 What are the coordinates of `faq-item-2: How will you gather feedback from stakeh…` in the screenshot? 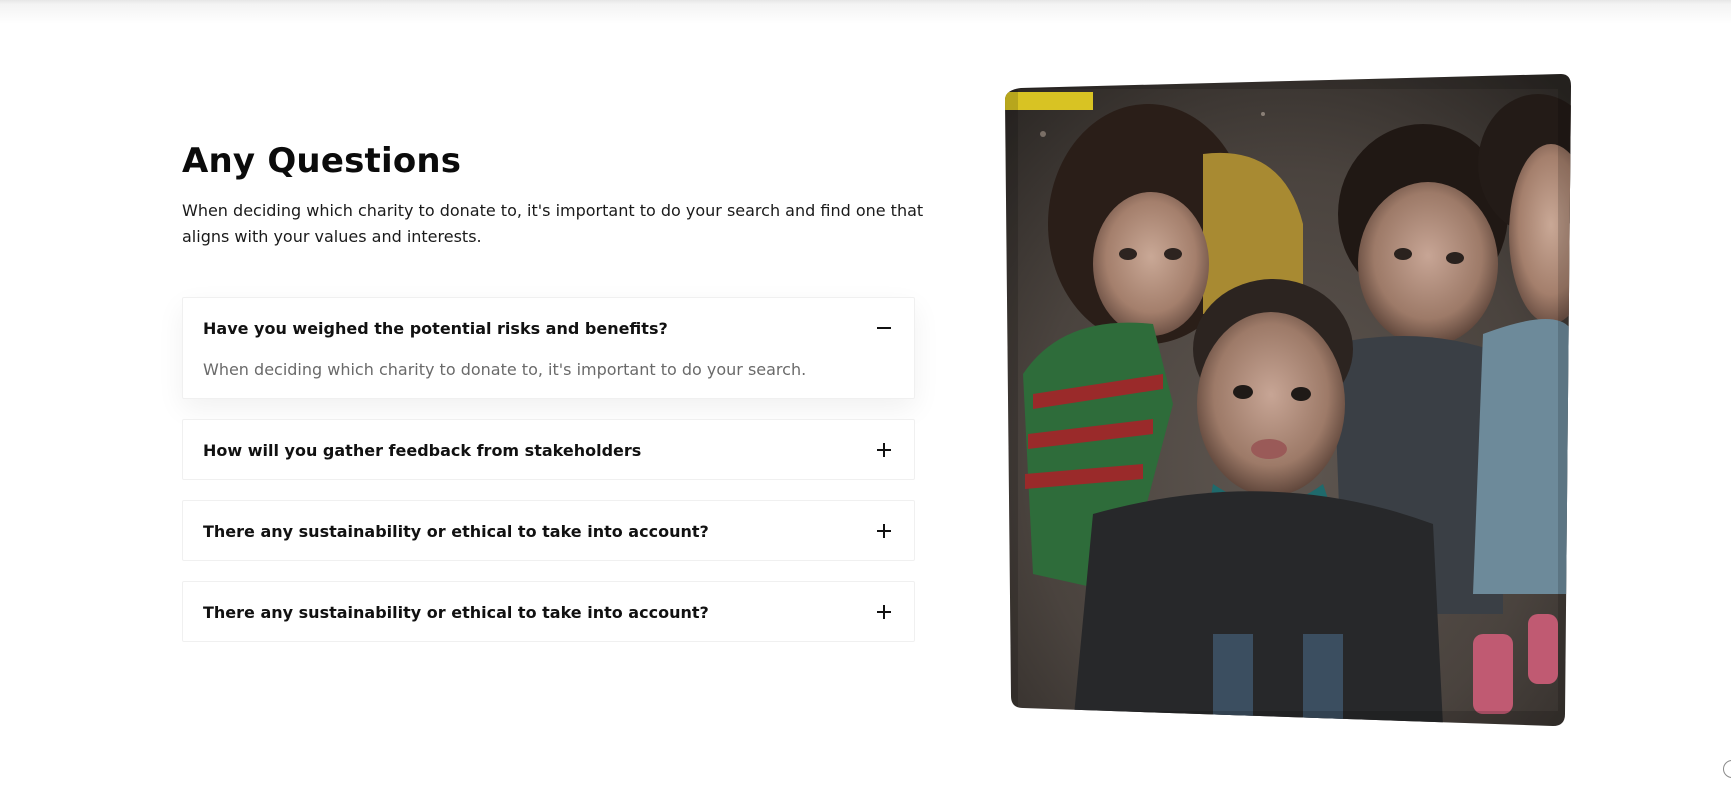 It's located at (548, 449).